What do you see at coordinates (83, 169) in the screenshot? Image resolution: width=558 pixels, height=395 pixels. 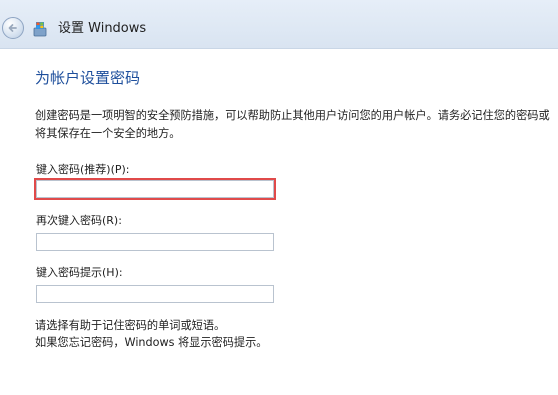 I see `password-label: 键入密码(推荐)(P):` at bounding box center [83, 169].